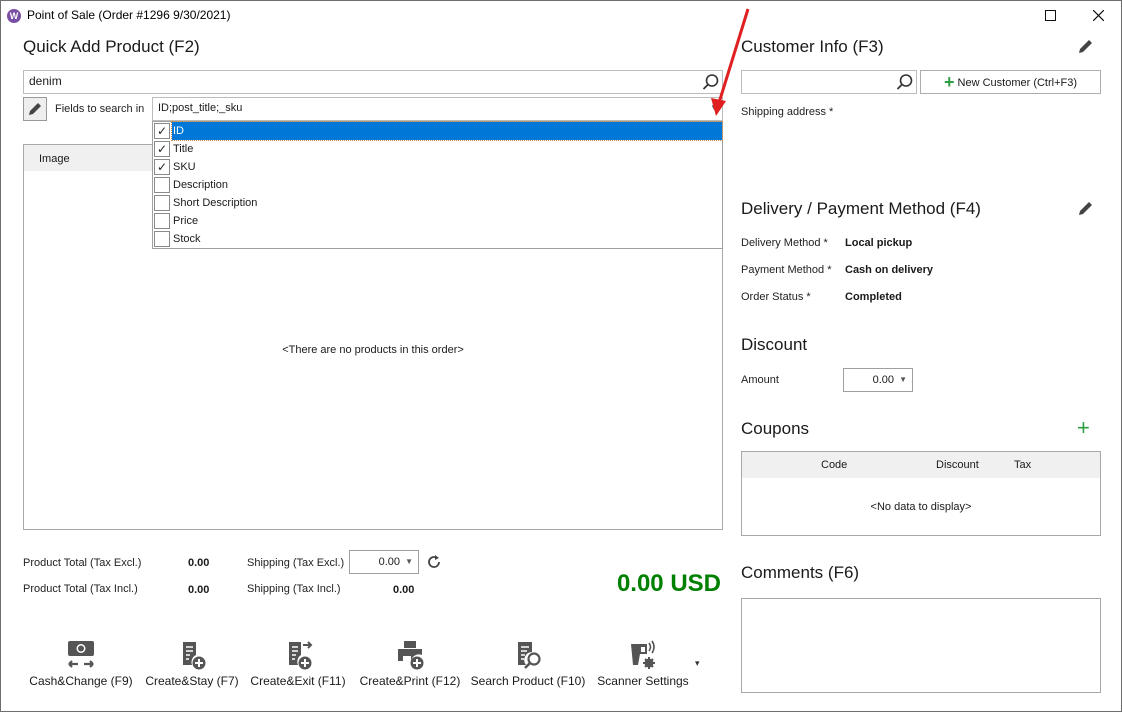  What do you see at coordinates (111, 46) in the screenshot?
I see `quick-add-heading: Quick Add Product (F2)` at bounding box center [111, 46].